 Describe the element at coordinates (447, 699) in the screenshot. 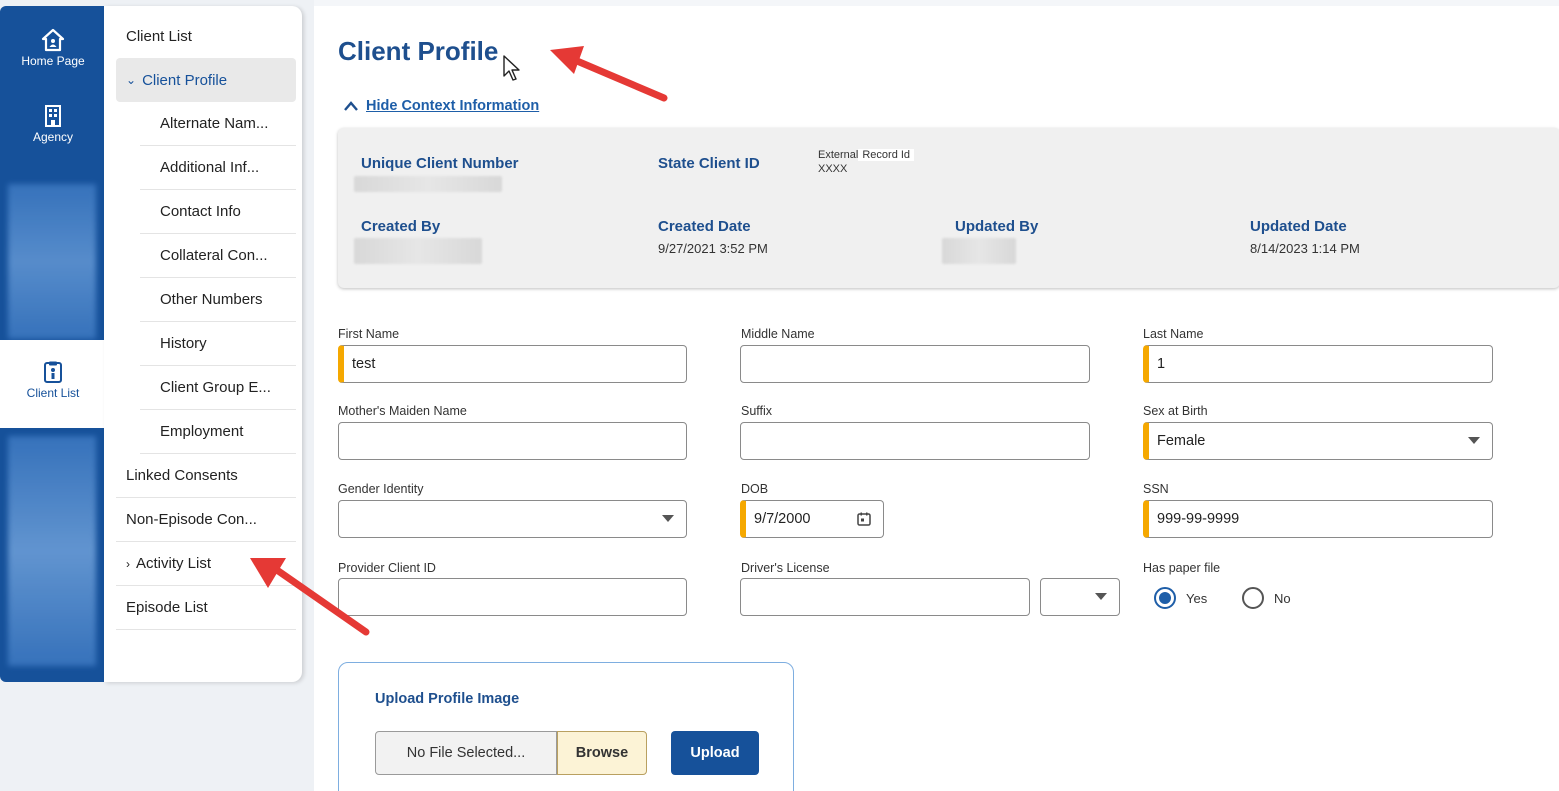

I see `upload-title: Upload Profile Image` at that location.